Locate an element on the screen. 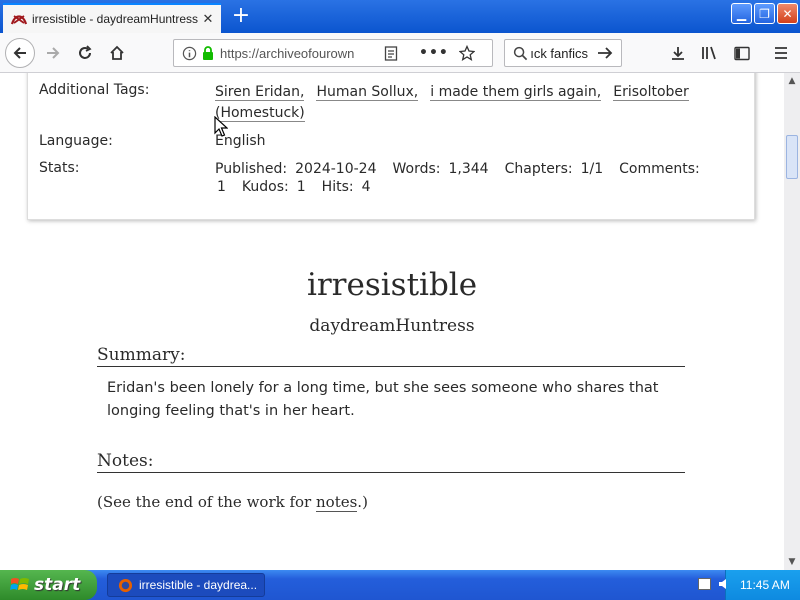  url-text: https://archiveofourown is located at coordinates (287, 53).